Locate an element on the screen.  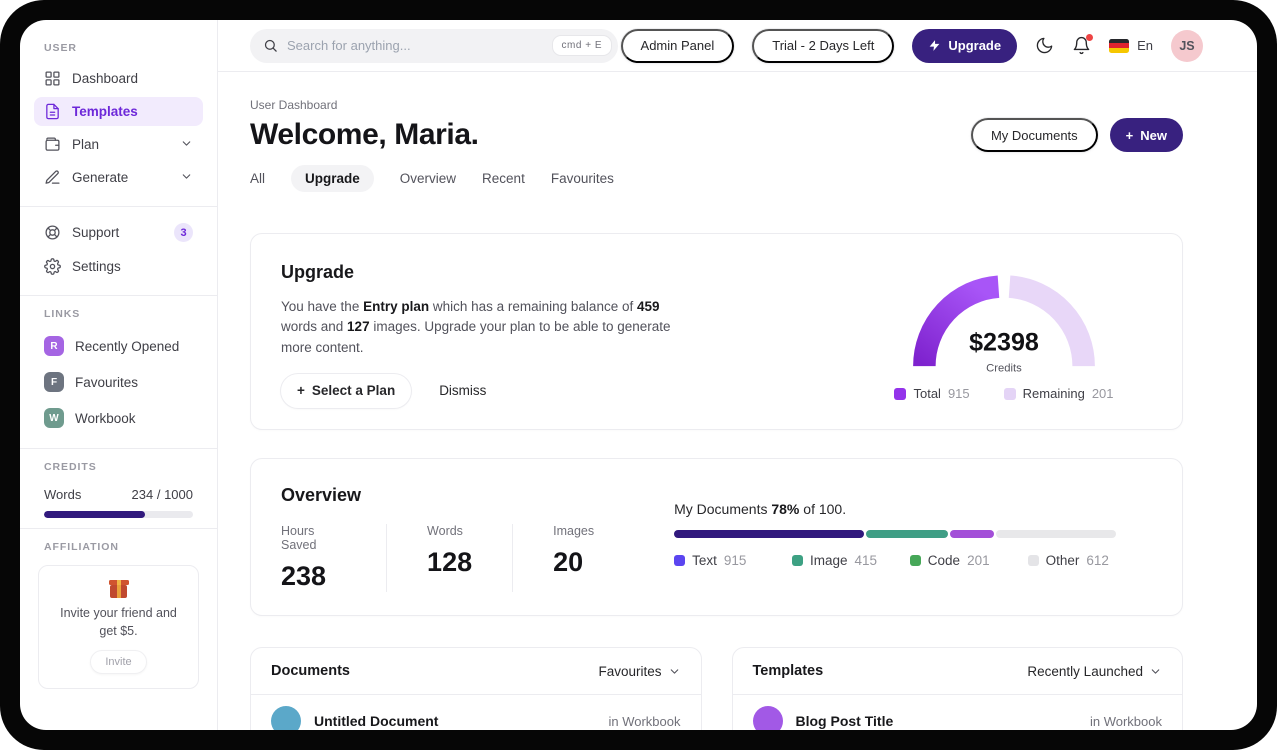
sidebar-item-templates: Templates is located at coordinates (118, 111).